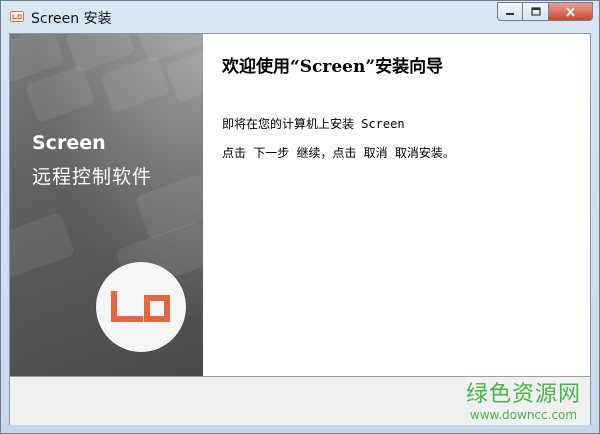  Describe the element at coordinates (338, 153) in the screenshot. I see `instruction-text: 点击 下一步 继续，点击 取消 取消安装。` at that location.